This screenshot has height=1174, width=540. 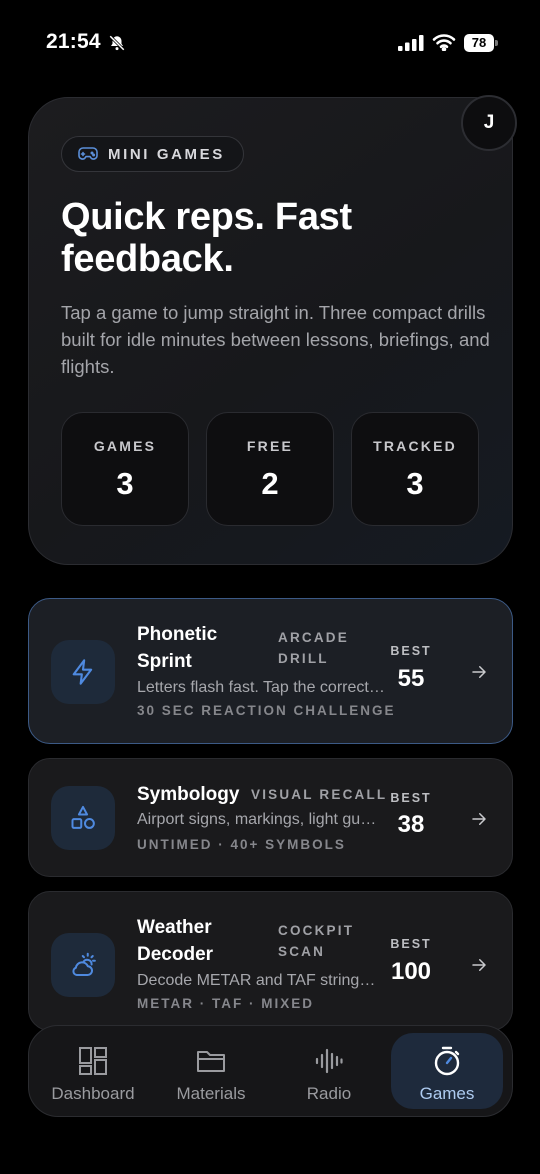 I want to click on weather-icon, so click(x=84, y=964).